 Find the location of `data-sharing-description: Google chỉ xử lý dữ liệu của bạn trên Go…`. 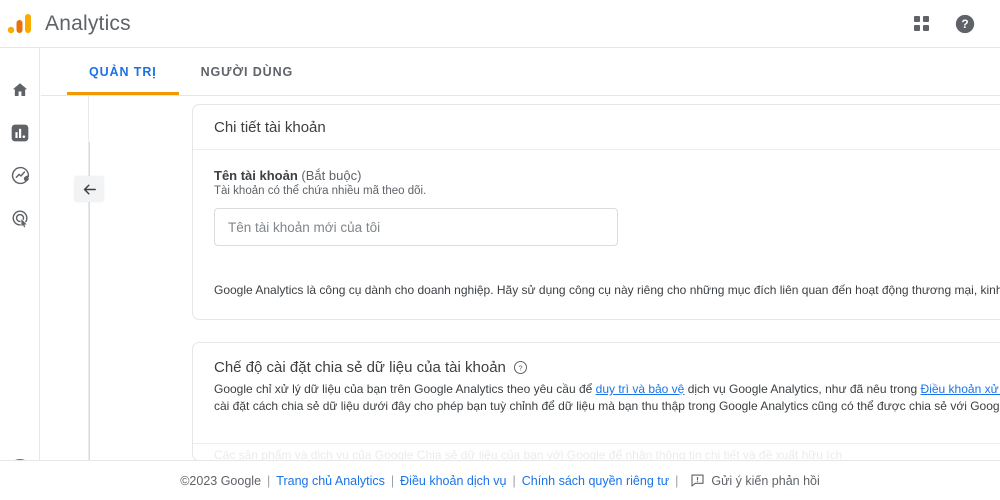

data-sharing-description: Google chỉ xử lý dữ liệu của bạn trên Go… is located at coordinates (607, 398).